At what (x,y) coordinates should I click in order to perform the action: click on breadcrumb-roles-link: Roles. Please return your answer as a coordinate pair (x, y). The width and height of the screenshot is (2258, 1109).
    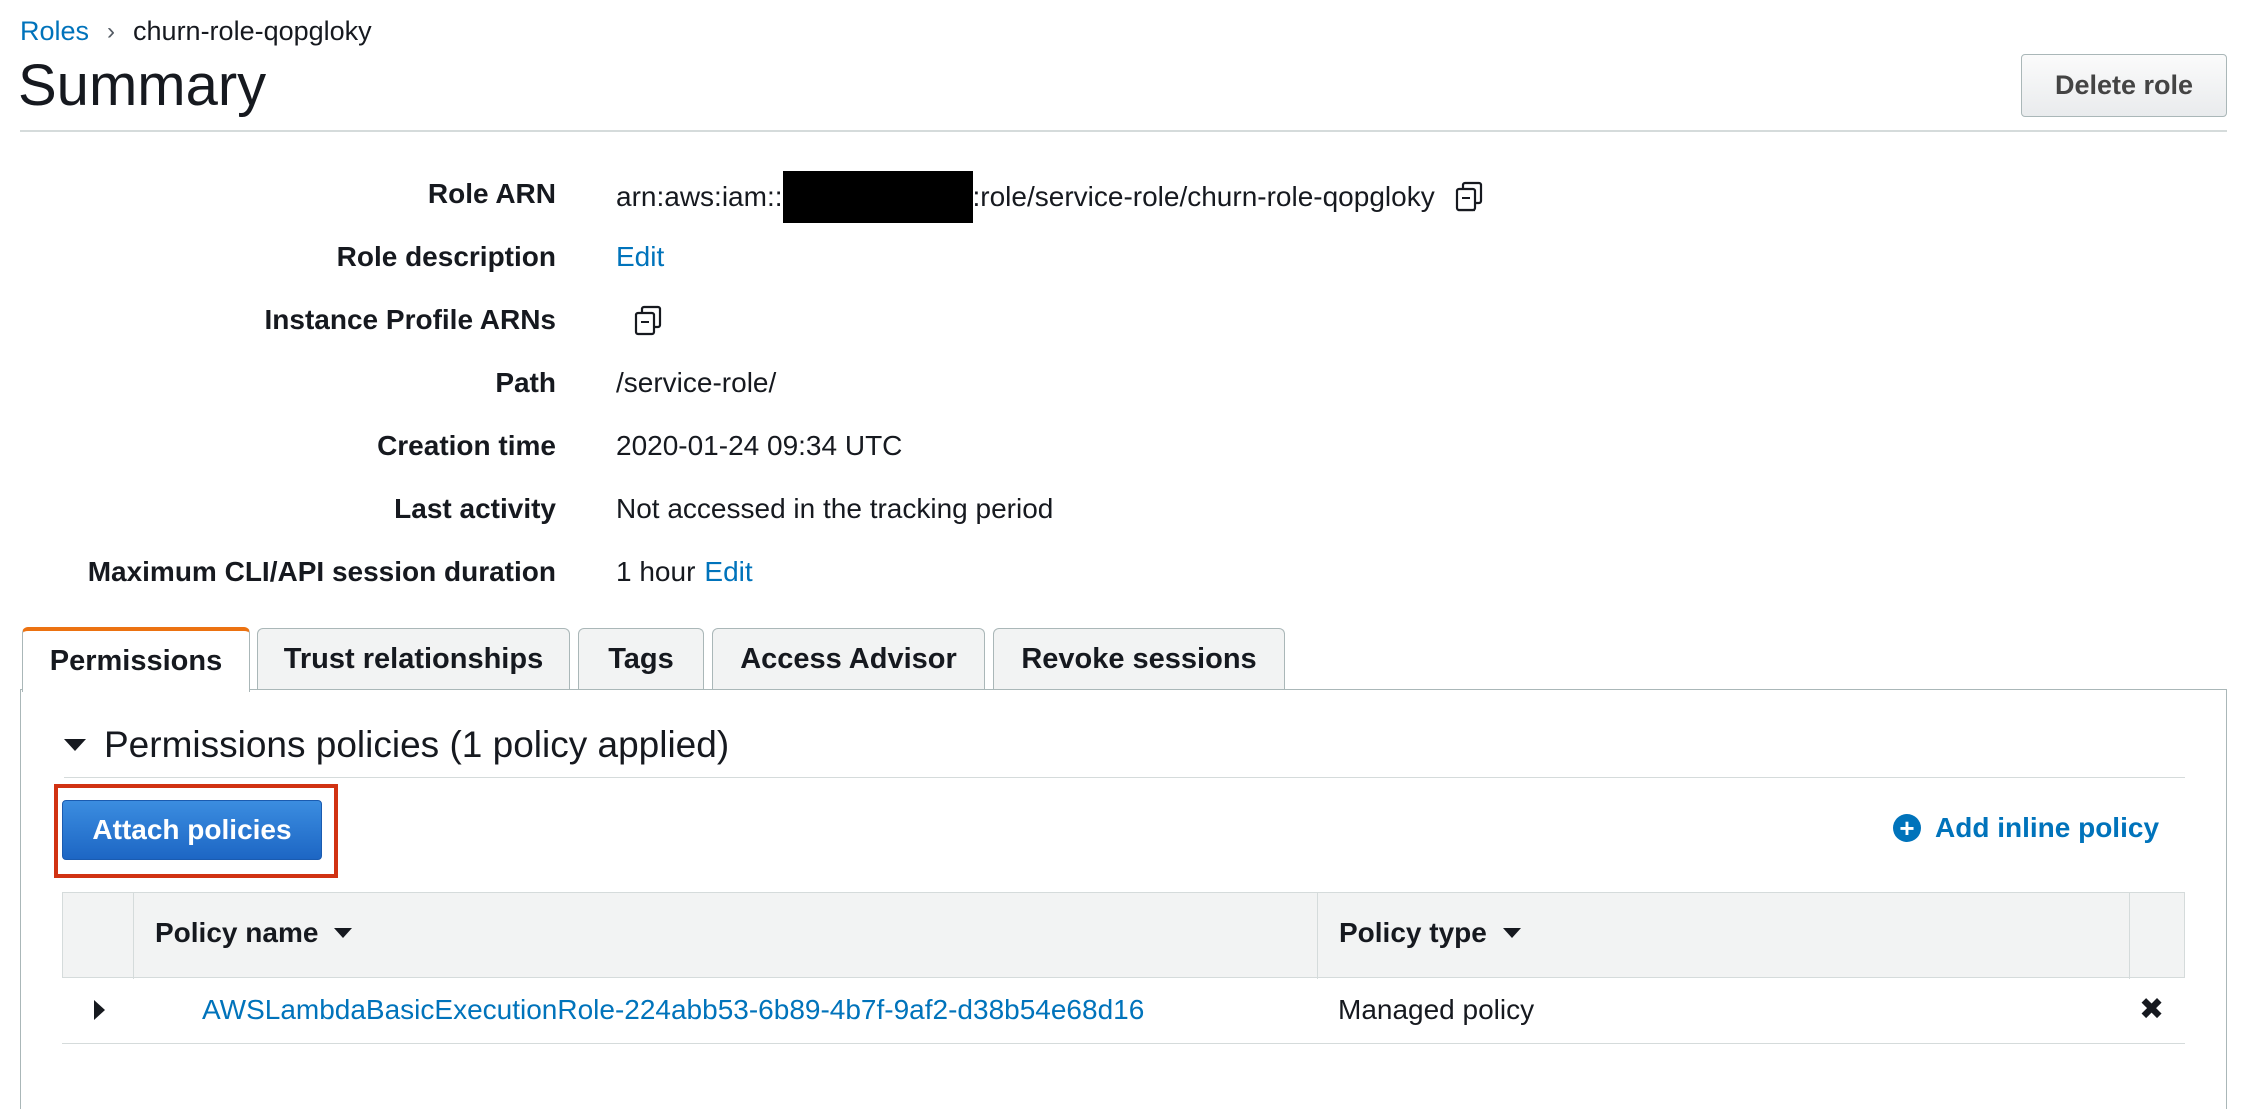
    Looking at the image, I should click on (54, 31).